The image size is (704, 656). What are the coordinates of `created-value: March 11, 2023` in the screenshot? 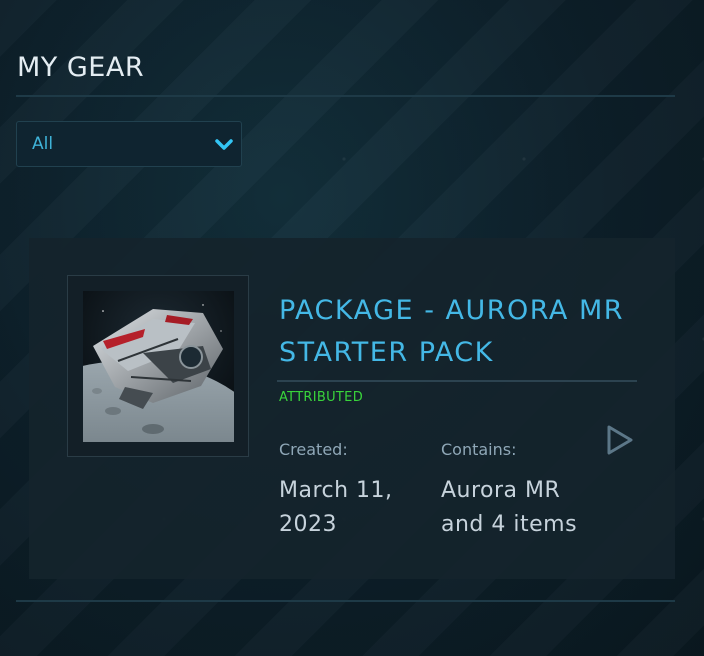 It's located at (336, 507).